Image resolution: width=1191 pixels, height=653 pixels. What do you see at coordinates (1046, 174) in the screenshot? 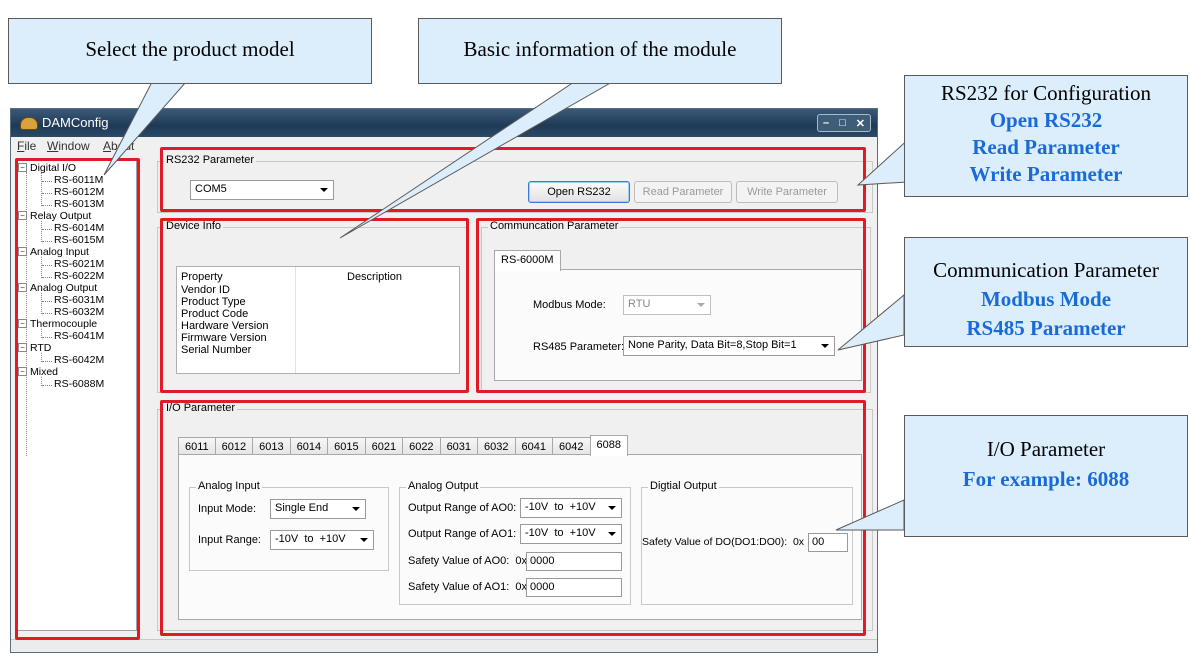
I see `callout-rs232-line: Write Parameter` at bounding box center [1046, 174].